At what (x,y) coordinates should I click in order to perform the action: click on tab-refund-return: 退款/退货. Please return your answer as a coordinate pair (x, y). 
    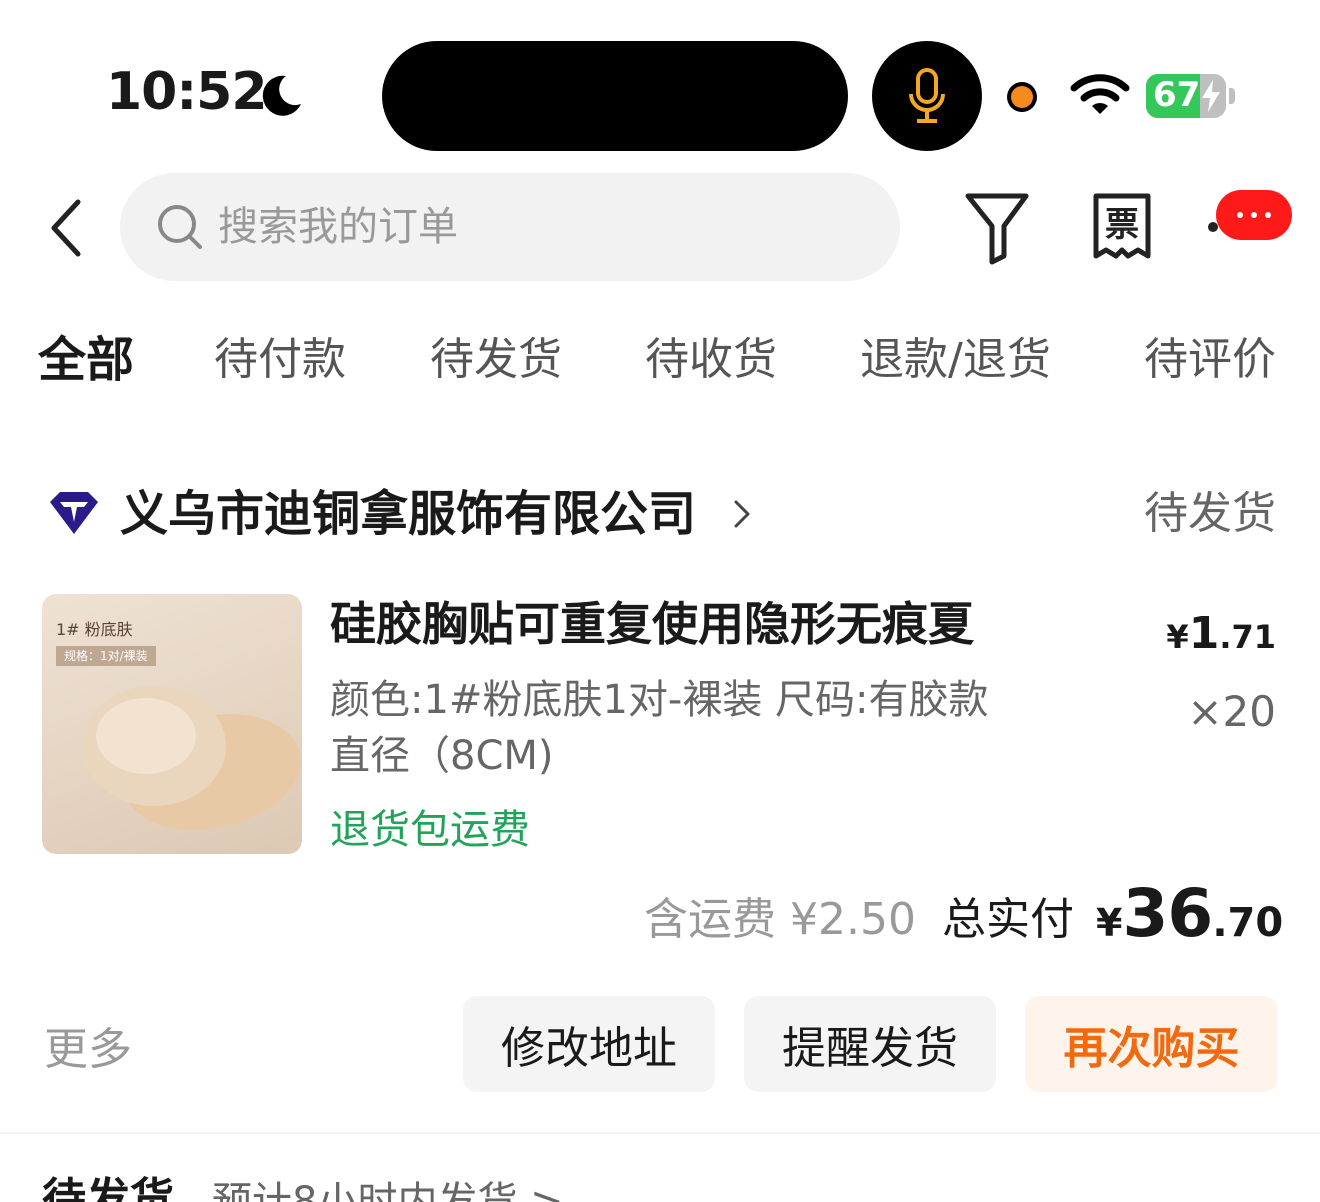
    Looking at the image, I should click on (955, 360).